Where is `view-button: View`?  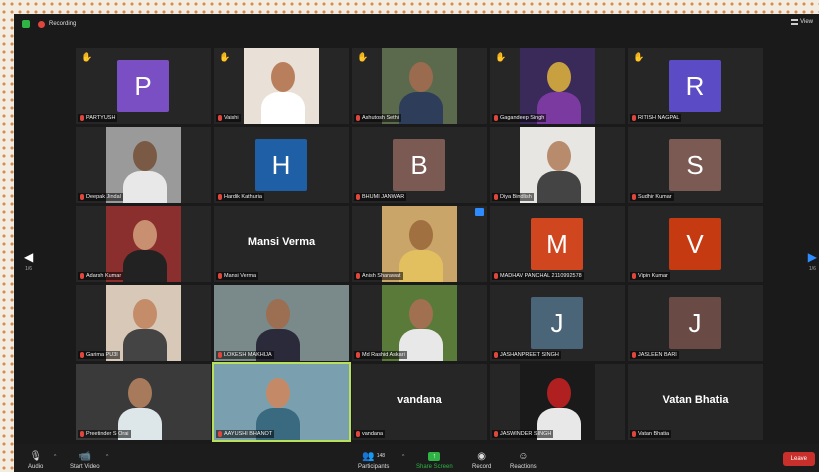
view-button: View is located at coordinates (802, 22).